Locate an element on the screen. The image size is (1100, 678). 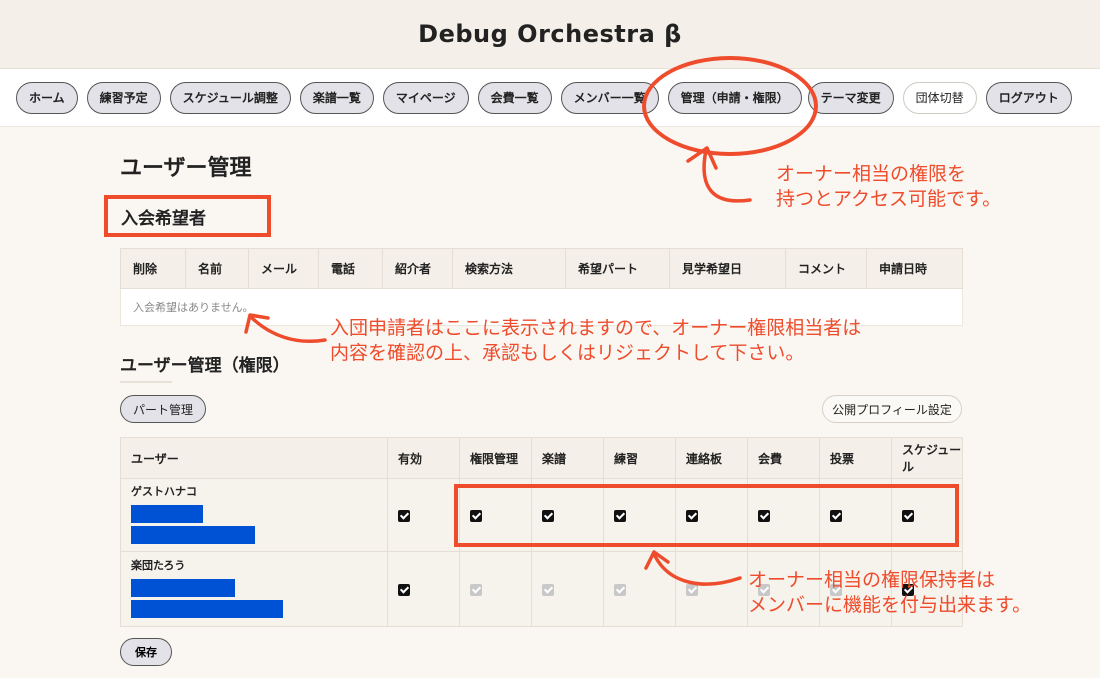
column-header: 練習 is located at coordinates (639, 458).